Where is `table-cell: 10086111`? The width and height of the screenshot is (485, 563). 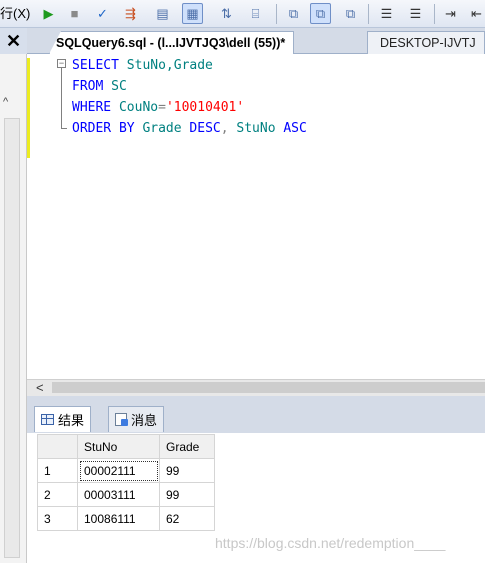 table-cell: 10086111 is located at coordinates (118, 518).